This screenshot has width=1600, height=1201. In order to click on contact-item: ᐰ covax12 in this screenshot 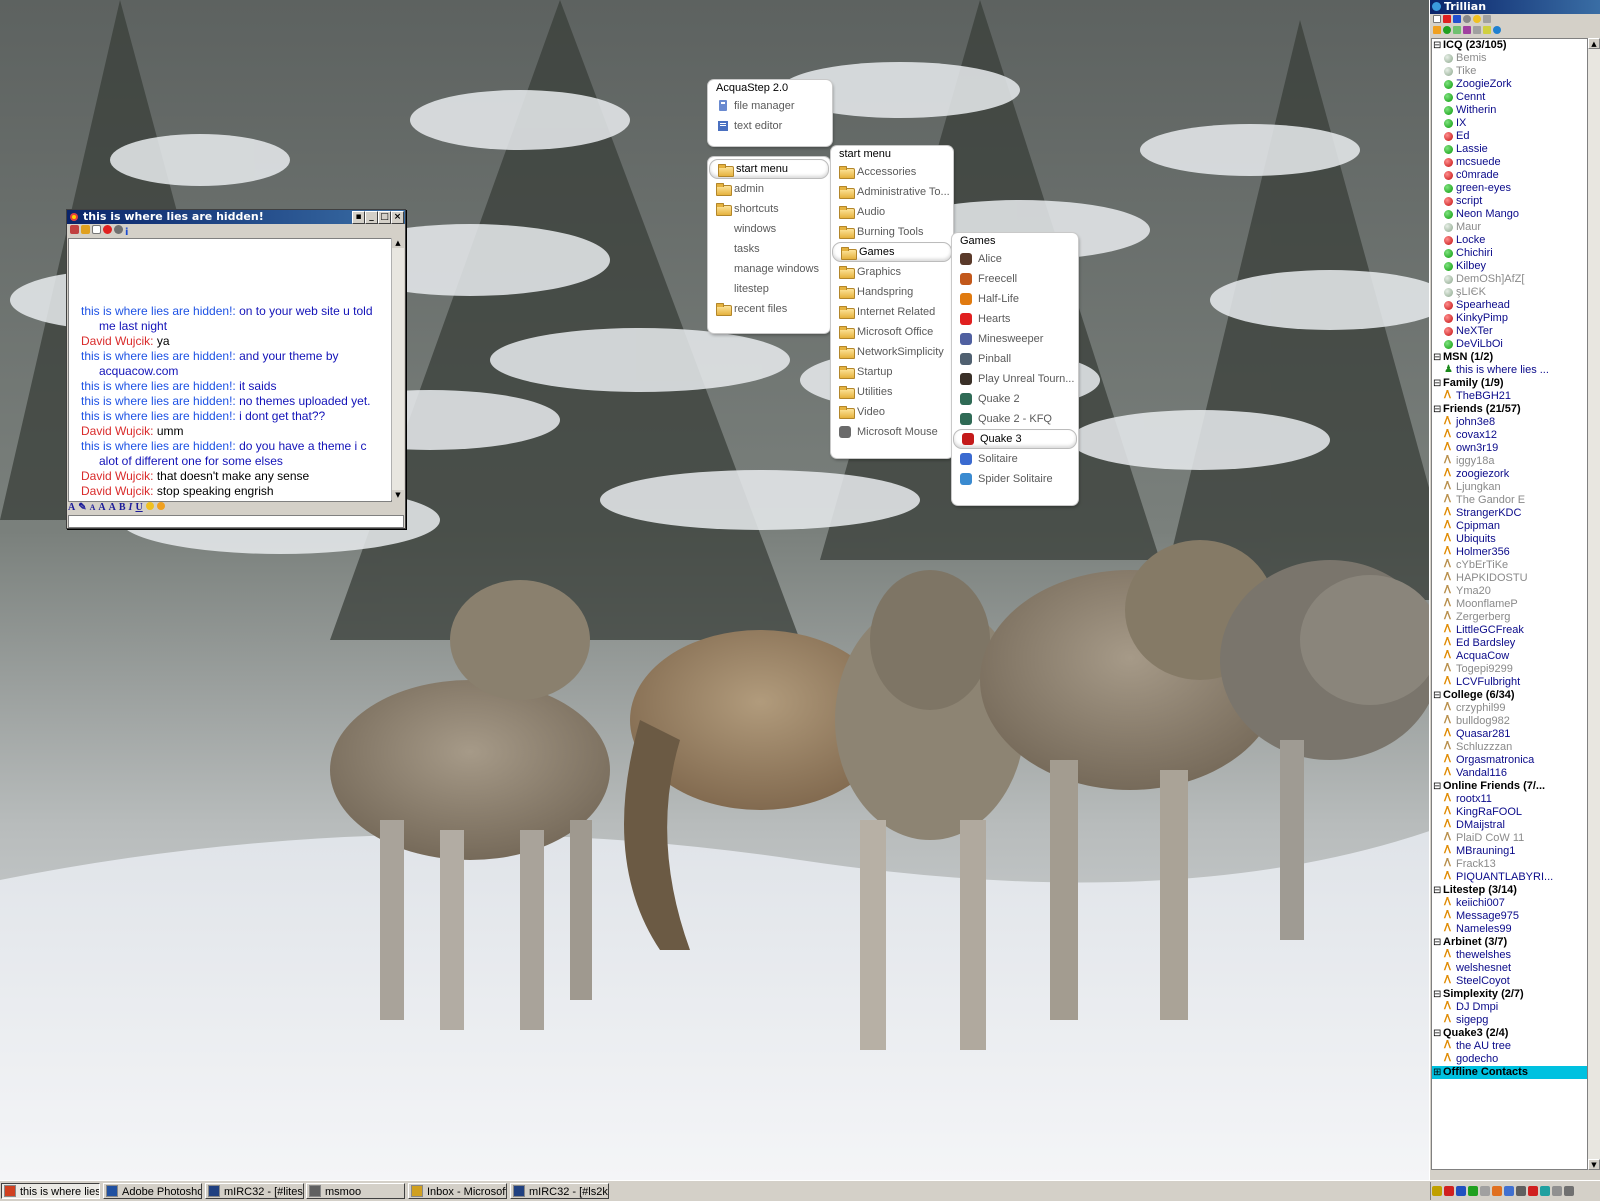, I will do `click(1509, 435)`.